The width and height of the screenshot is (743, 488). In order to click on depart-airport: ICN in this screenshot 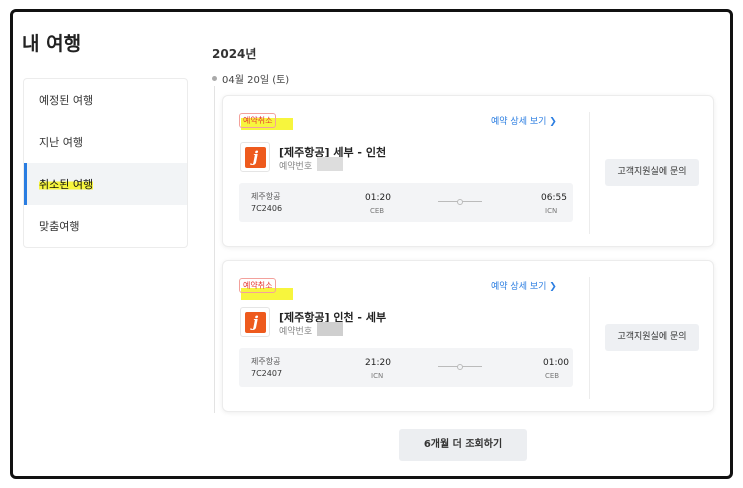, I will do `click(377, 376)`.